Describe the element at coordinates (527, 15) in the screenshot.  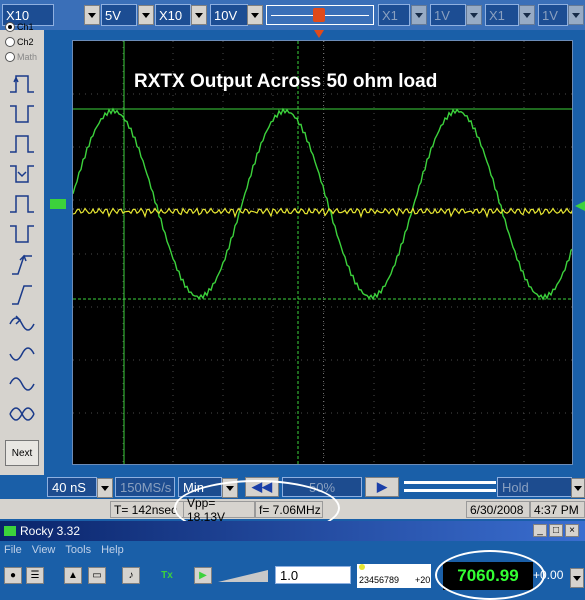
I see `ch4-probe-dropdown-icon` at that location.